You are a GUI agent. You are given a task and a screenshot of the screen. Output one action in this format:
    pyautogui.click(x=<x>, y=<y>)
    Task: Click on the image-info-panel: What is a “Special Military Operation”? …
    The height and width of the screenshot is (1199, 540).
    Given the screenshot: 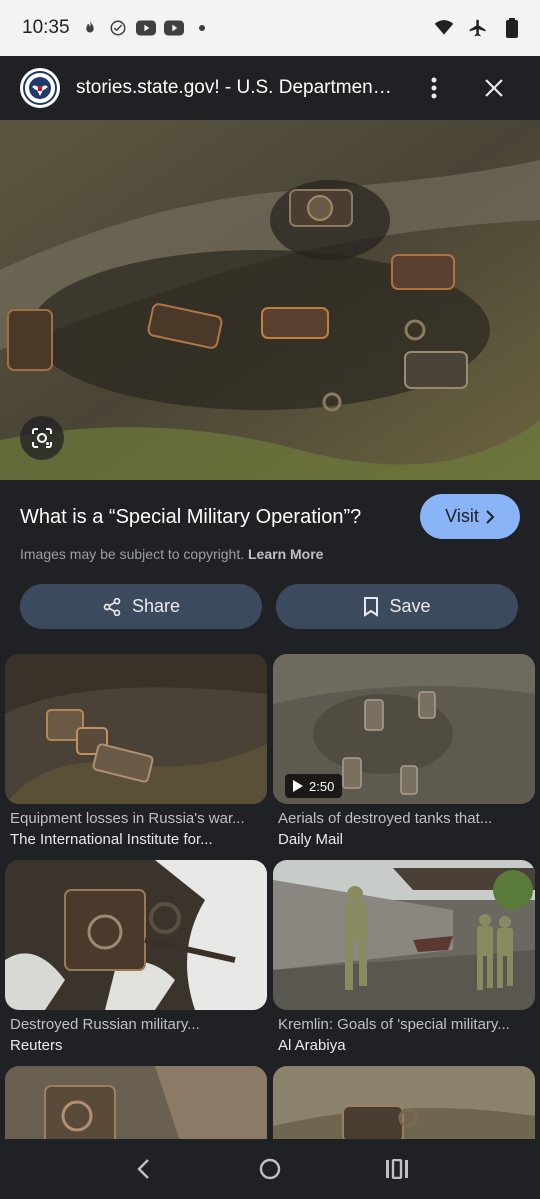 What is the action you would take?
    pyautogui.click(x=270, y=565)
    